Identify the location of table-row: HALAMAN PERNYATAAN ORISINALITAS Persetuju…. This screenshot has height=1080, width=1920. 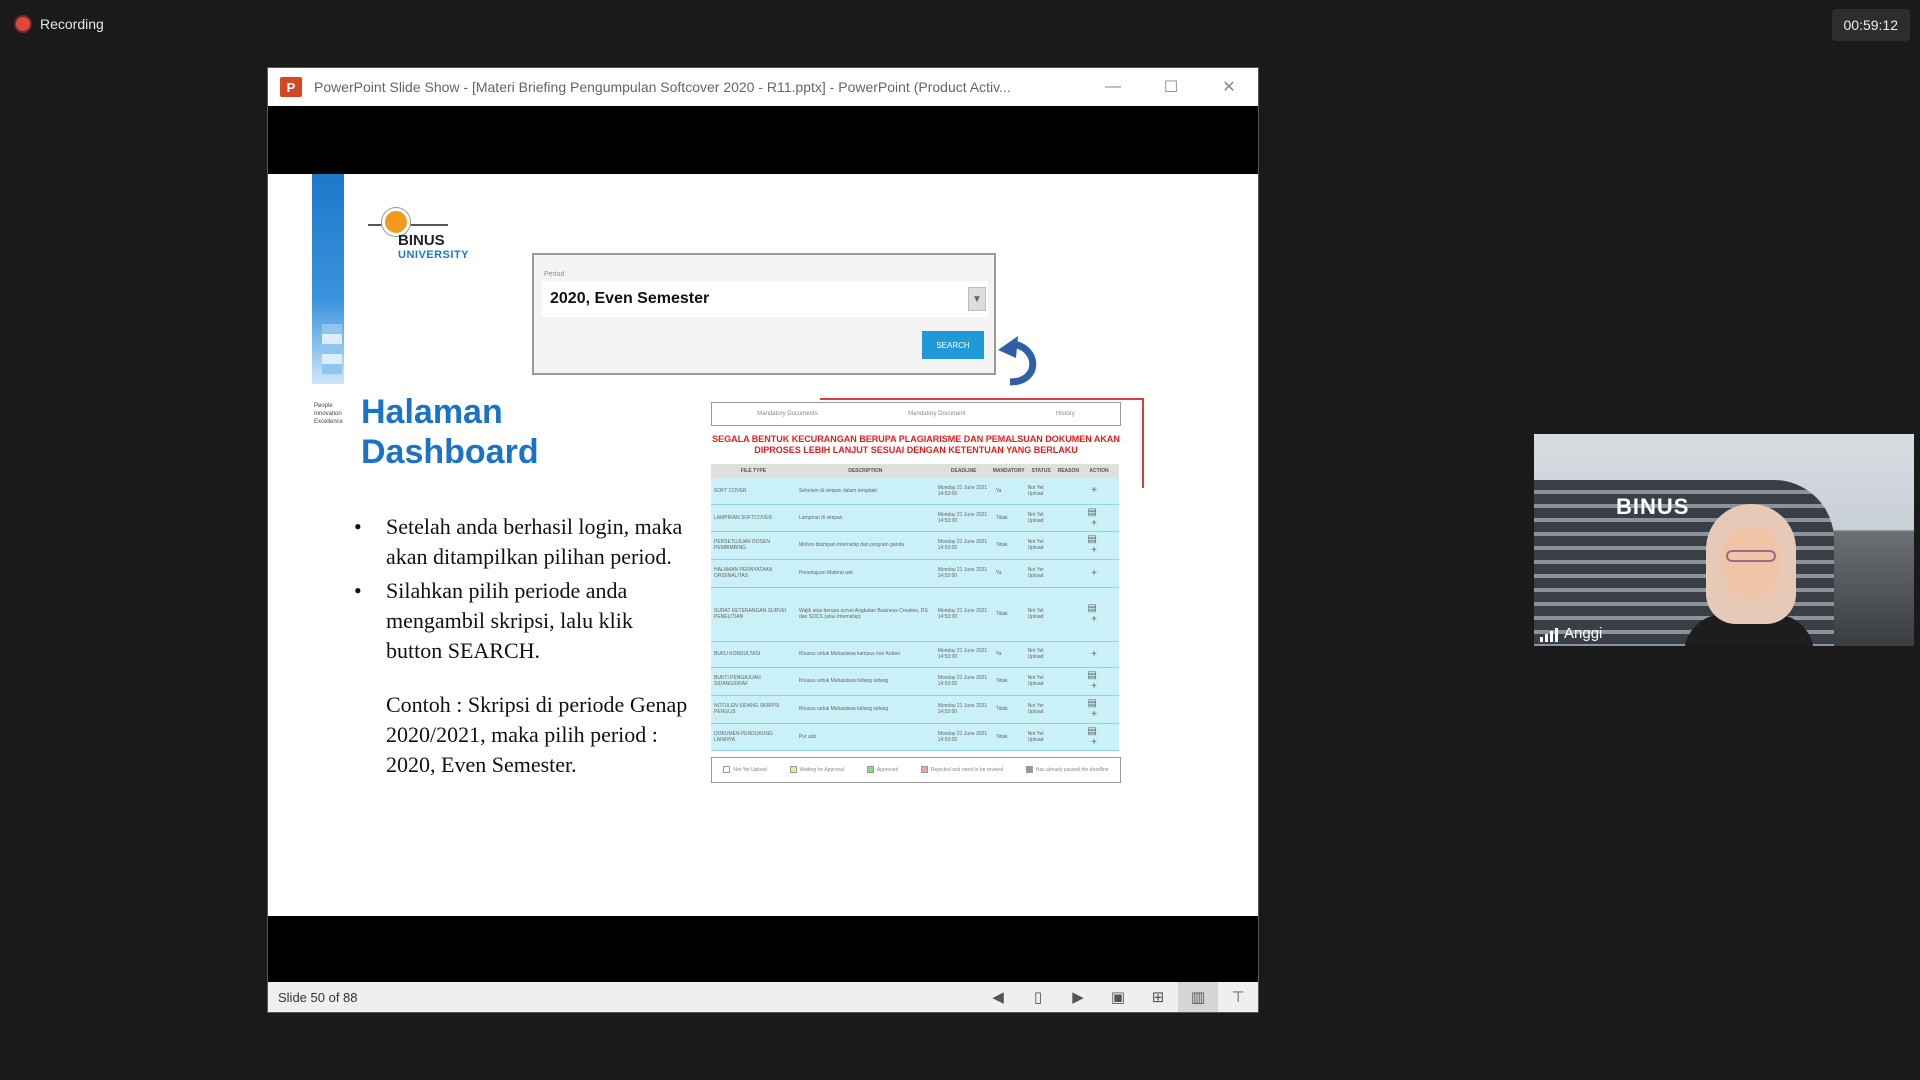
(915, 573).